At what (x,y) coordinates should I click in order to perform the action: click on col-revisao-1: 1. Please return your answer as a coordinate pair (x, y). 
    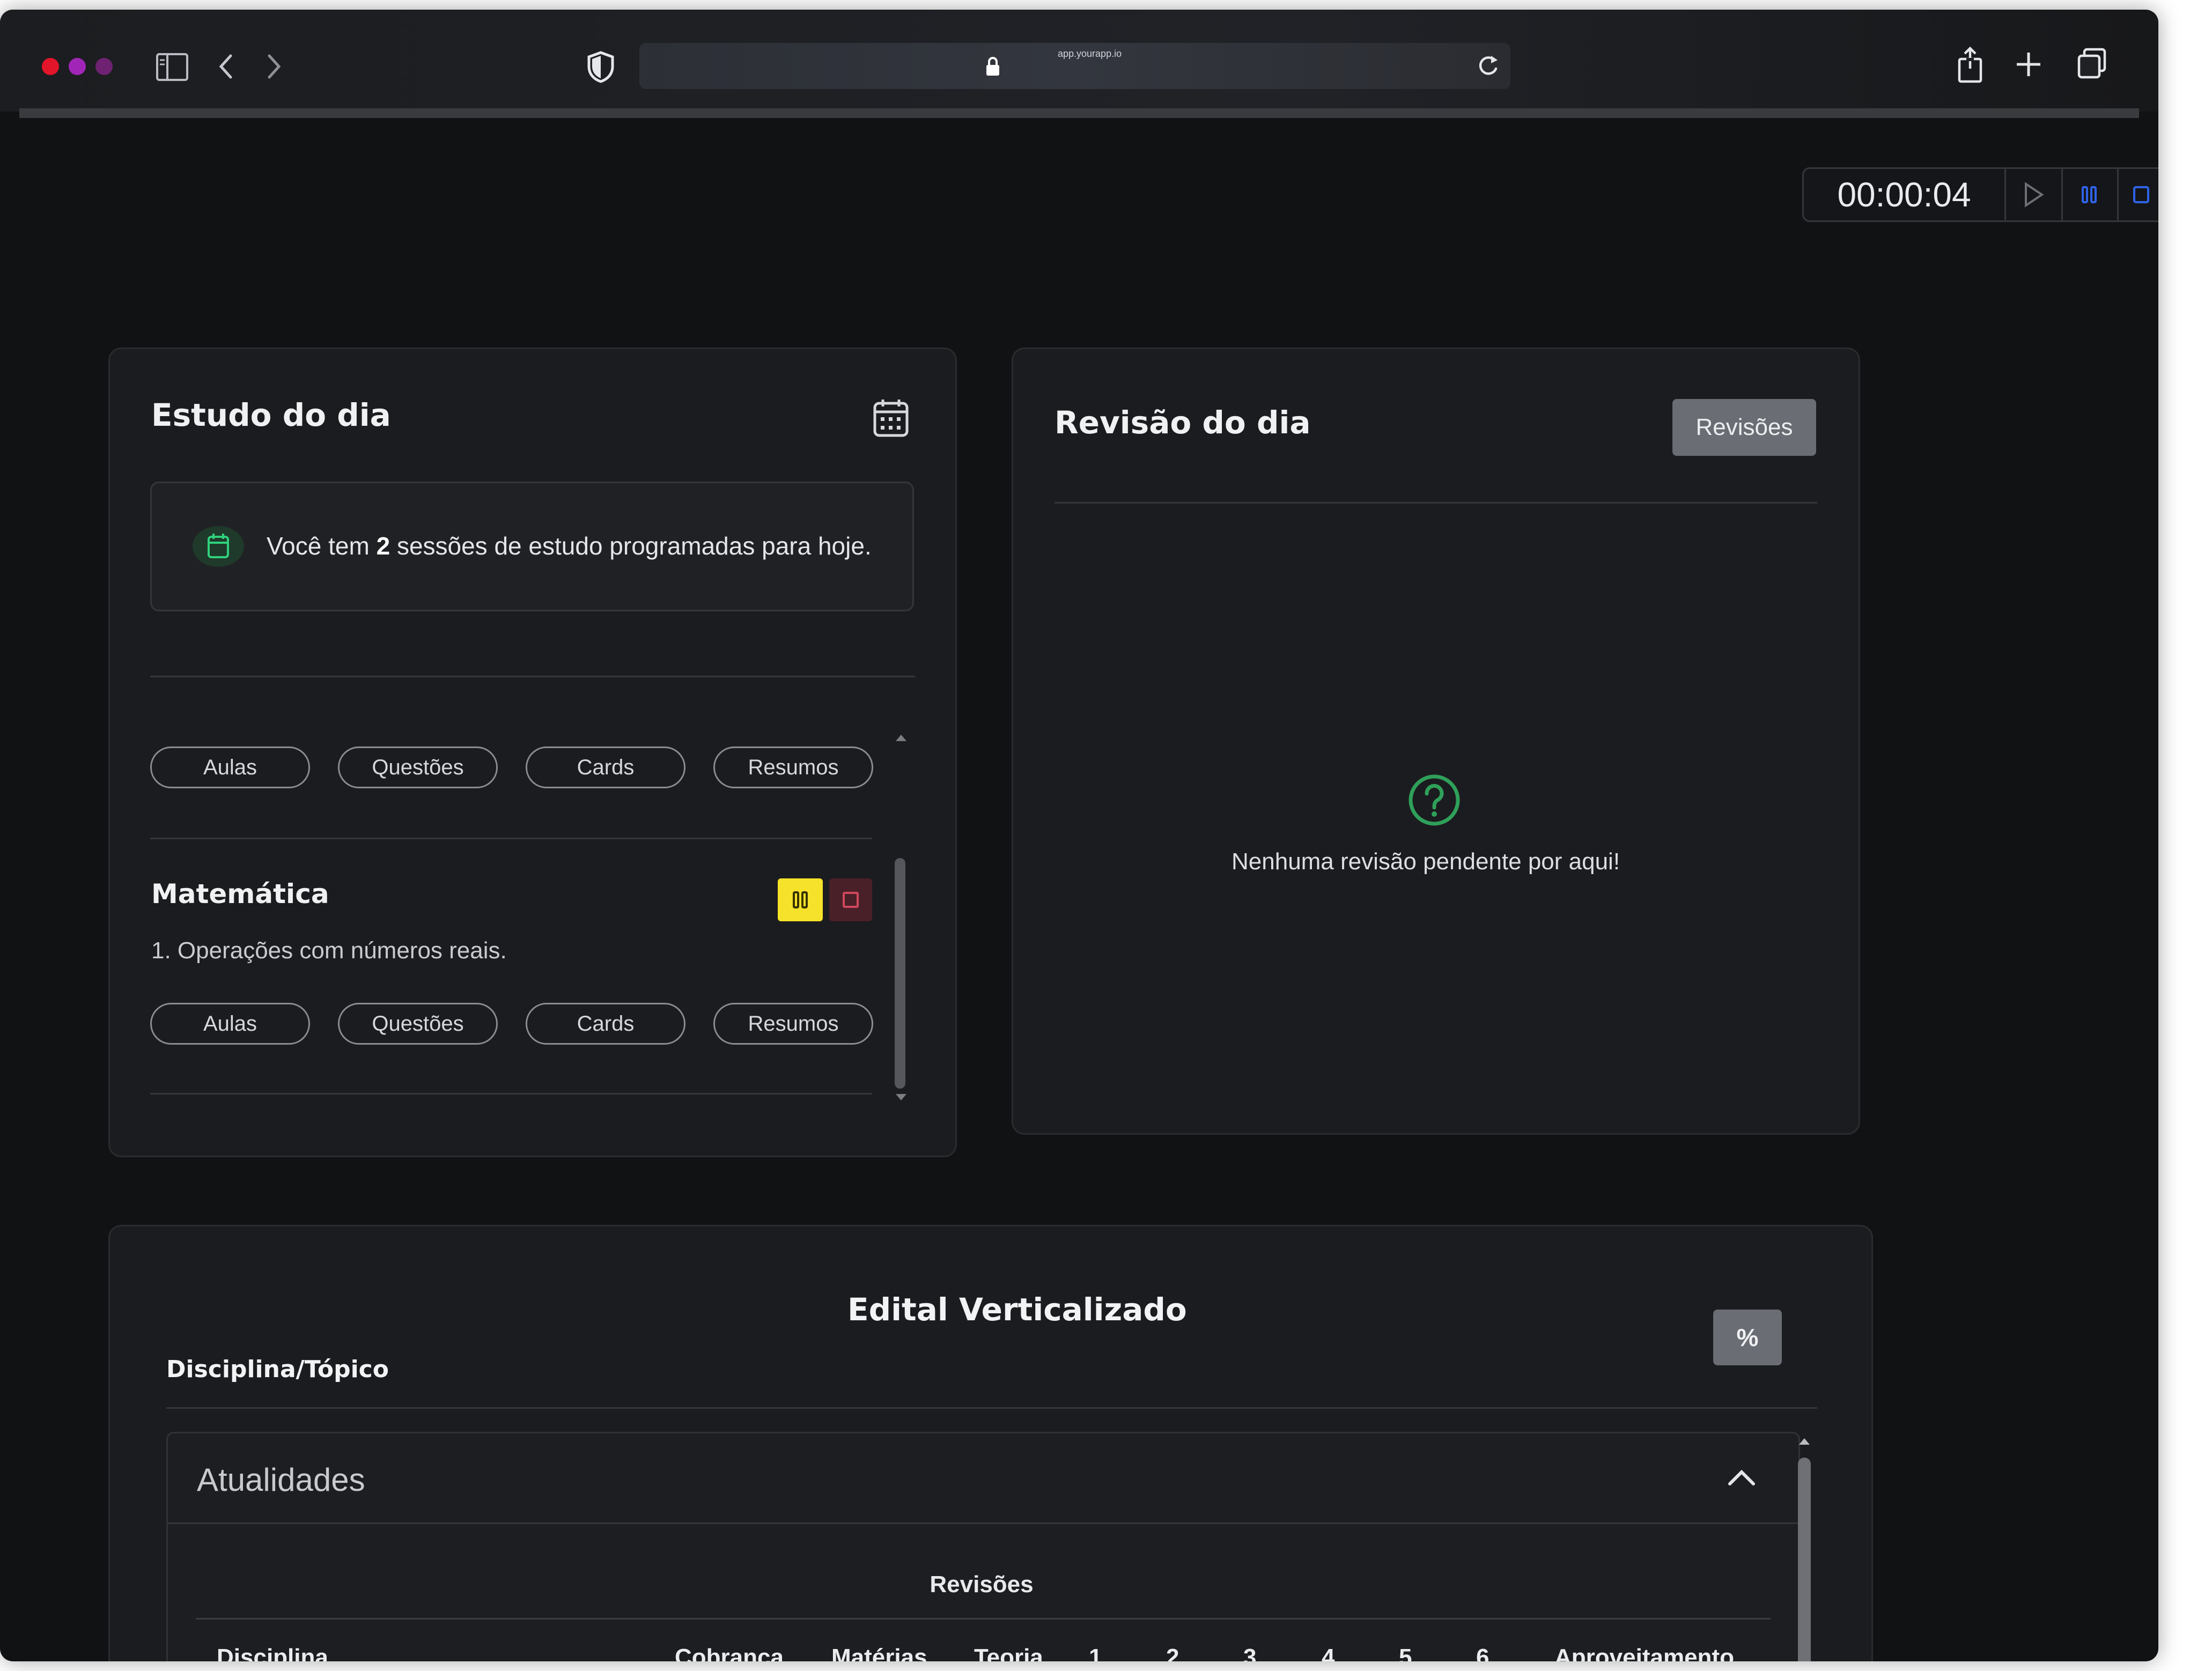
    Looking at the image, I should click on (1095, 1652).